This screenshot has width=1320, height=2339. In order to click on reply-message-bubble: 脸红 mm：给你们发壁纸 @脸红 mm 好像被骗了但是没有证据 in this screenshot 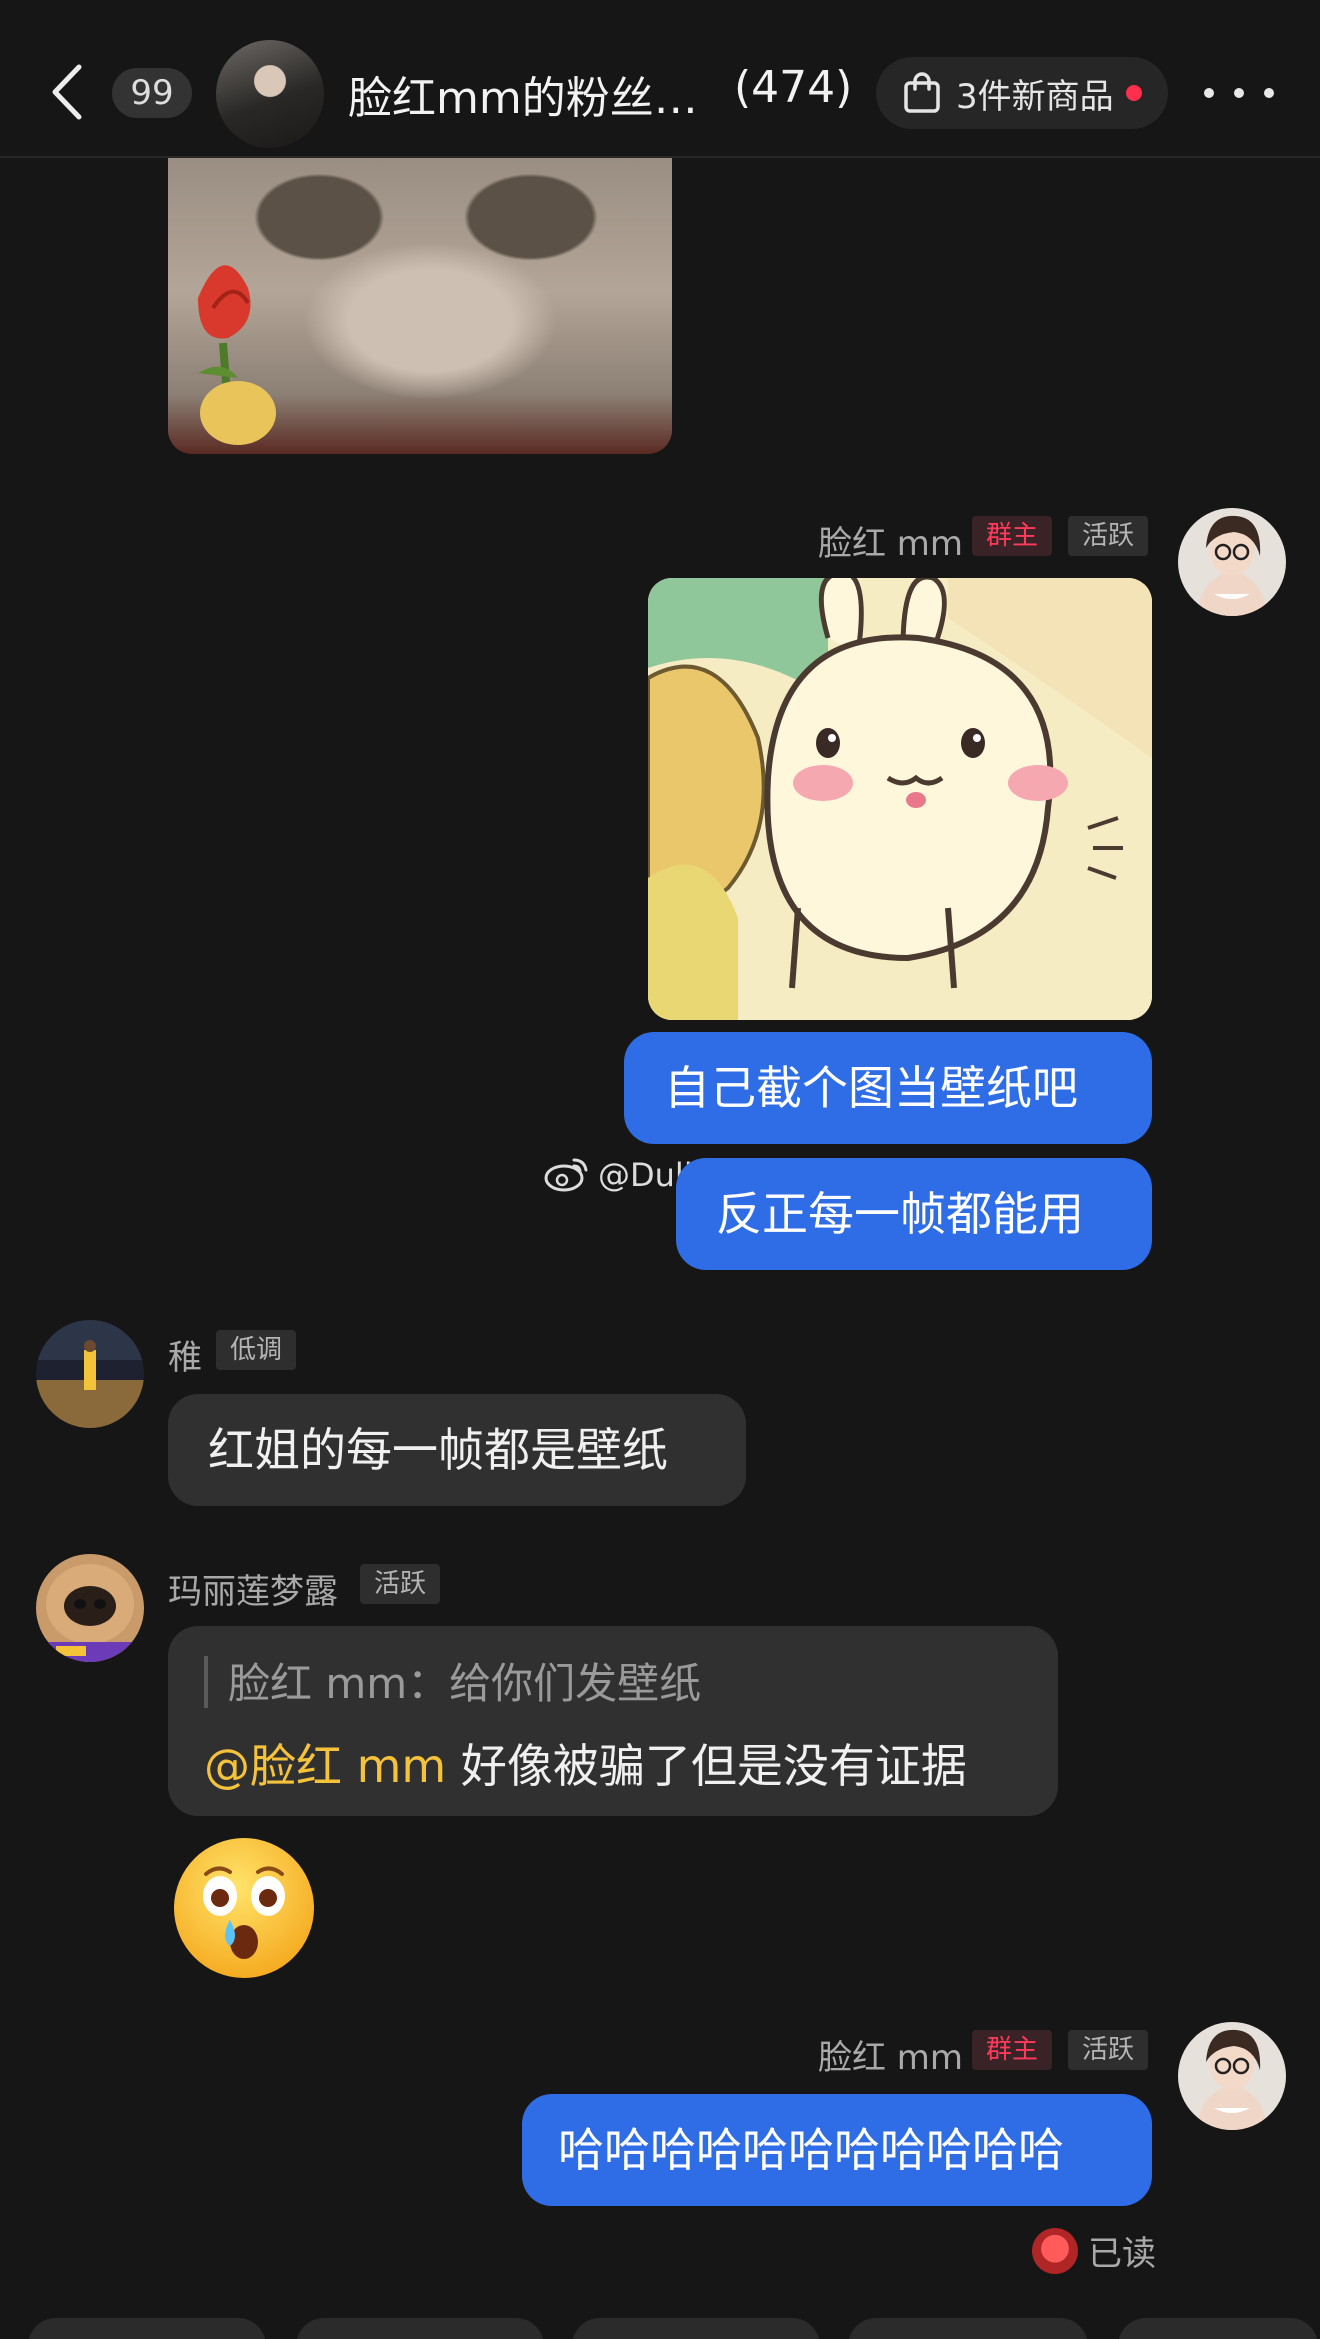, I will do `click(613, 1721)`.